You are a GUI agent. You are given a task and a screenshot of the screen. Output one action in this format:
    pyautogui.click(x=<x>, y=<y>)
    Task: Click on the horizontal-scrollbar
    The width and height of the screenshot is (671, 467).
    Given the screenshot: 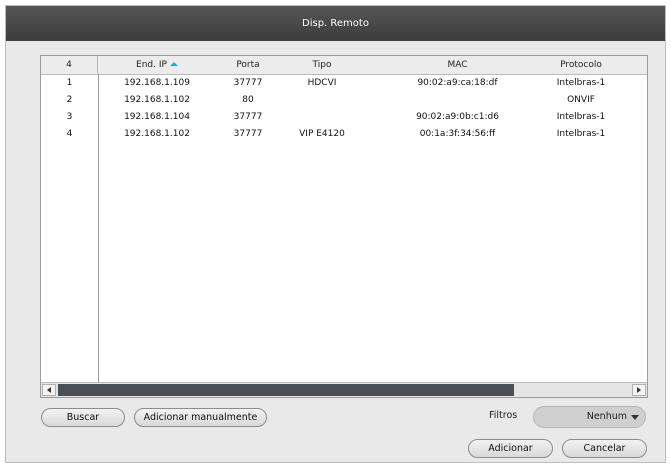 What is the action you would take?
    pyautogui.click(x=344, y=389)
    